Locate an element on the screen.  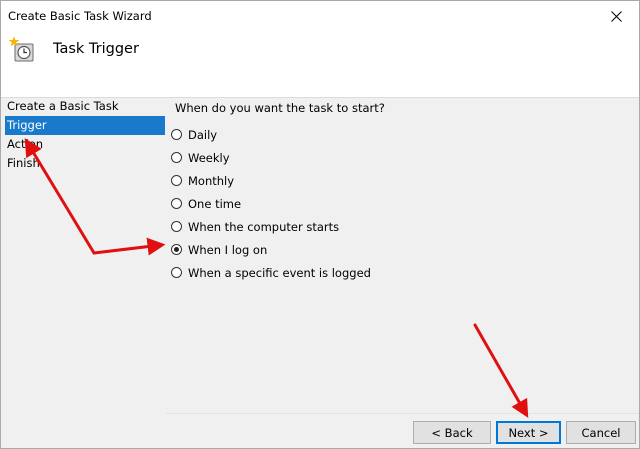
option-monthly: Monthly is located at coordinates (271, 180).